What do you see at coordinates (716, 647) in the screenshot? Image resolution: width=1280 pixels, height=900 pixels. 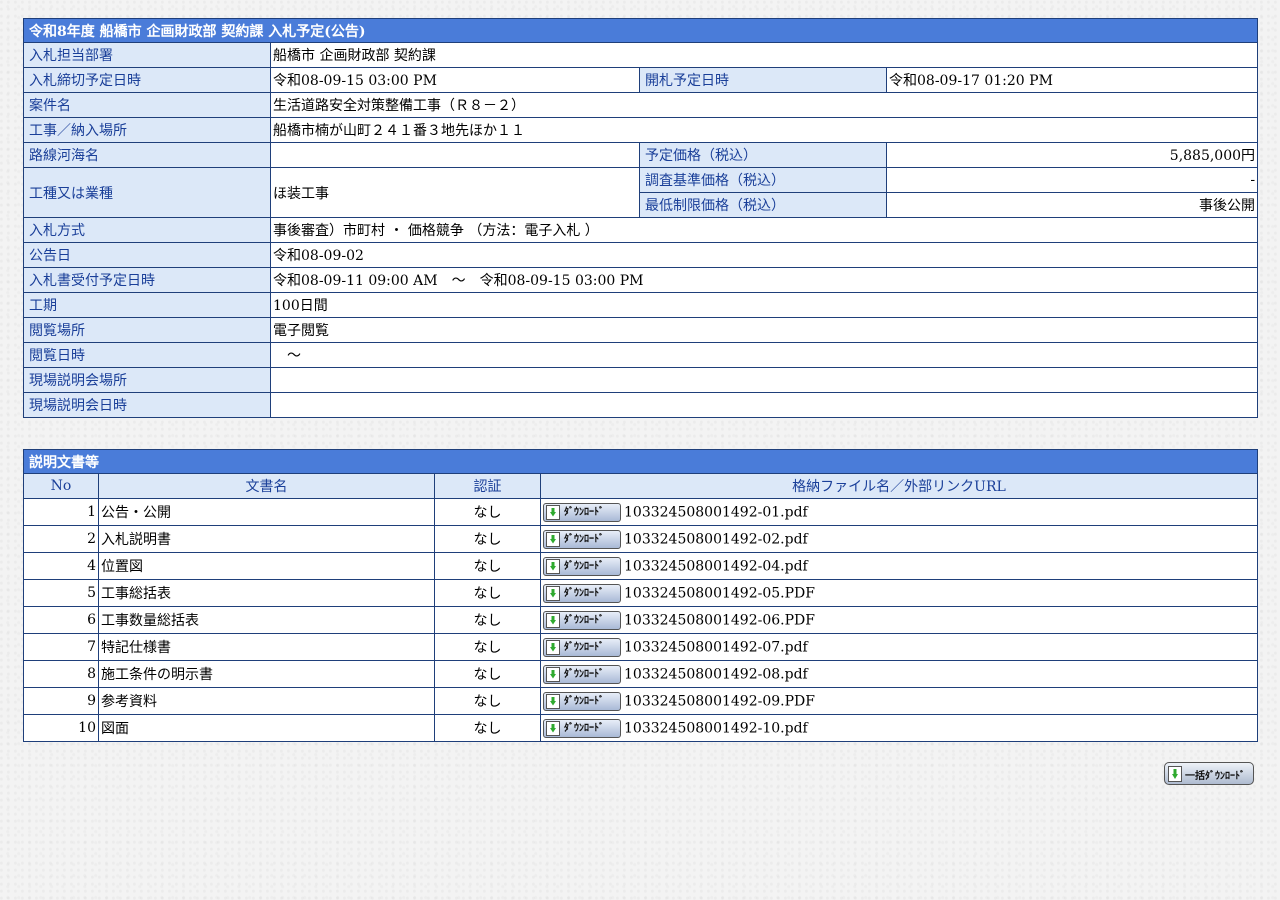 I see `doc-file-name: 103324508001492-07.pdf` at bounding box center [716, 647].